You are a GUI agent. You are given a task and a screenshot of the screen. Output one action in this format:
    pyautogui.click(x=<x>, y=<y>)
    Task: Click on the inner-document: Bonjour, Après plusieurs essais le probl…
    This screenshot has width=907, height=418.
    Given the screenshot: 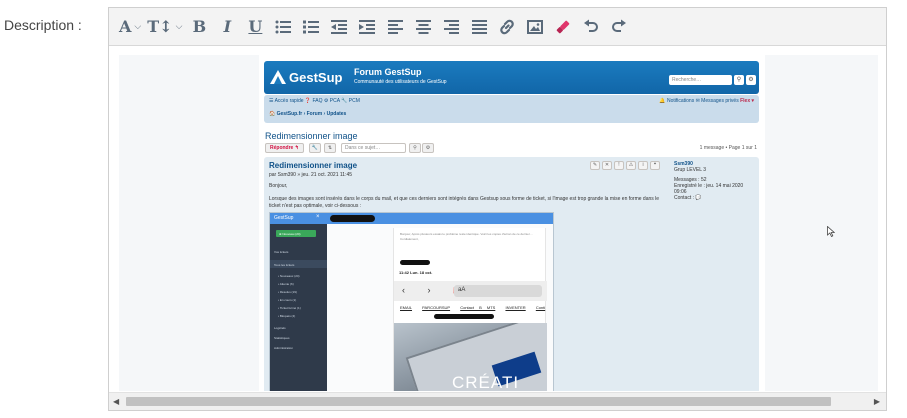 What is the action you would take?
    pyautogui.click(x=470, y=309)
    